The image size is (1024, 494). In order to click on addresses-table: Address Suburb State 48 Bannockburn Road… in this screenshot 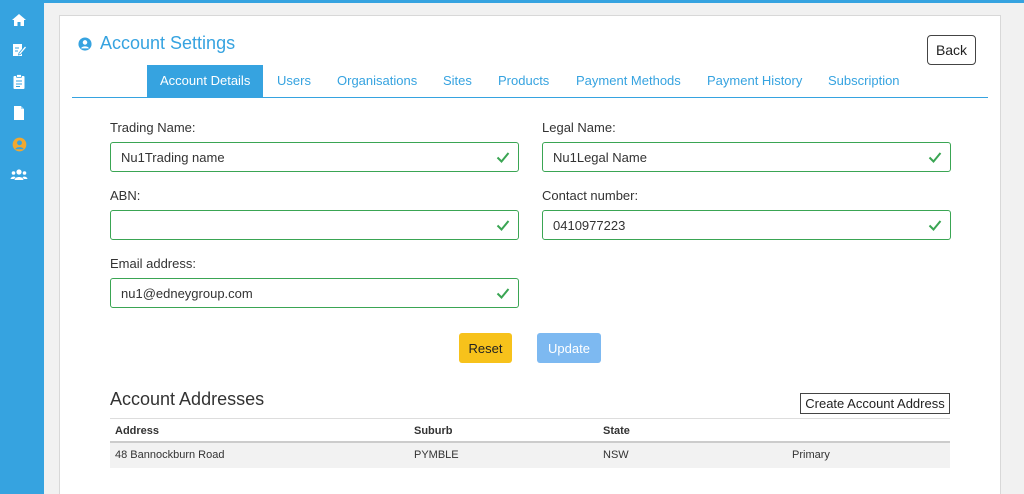, I will do `click(530, 443)`.